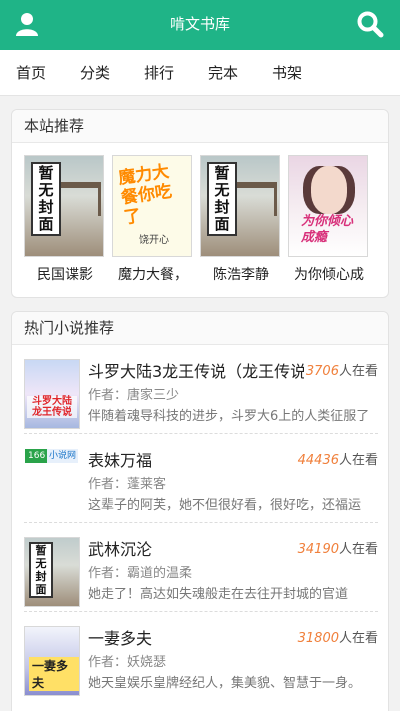 The width and height of the screenshot is (400, 711). I want to click on book-author: 作者：霸道的温柔, so click(140, 571).